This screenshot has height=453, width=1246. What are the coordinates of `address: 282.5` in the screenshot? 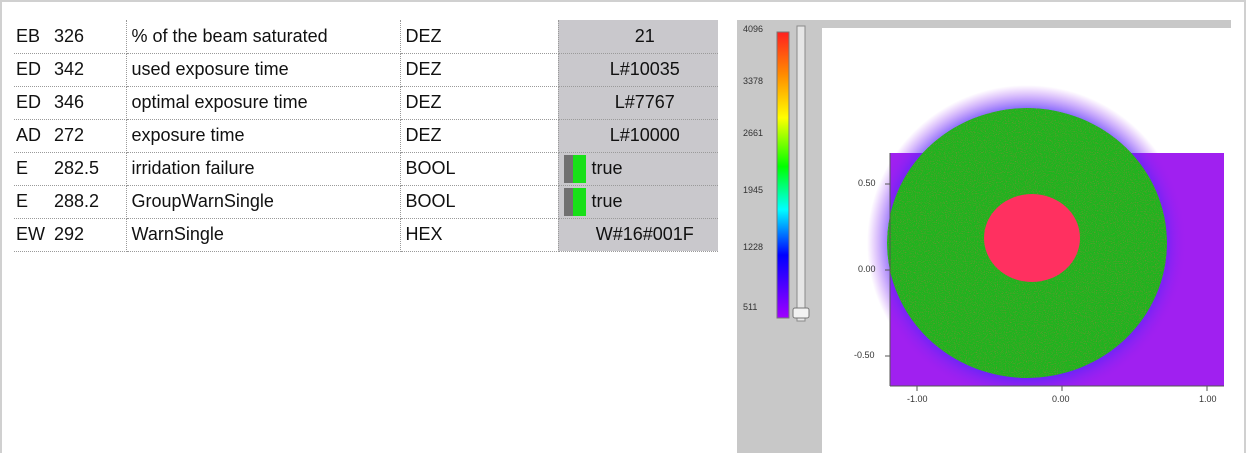 It's located at (77, 168).